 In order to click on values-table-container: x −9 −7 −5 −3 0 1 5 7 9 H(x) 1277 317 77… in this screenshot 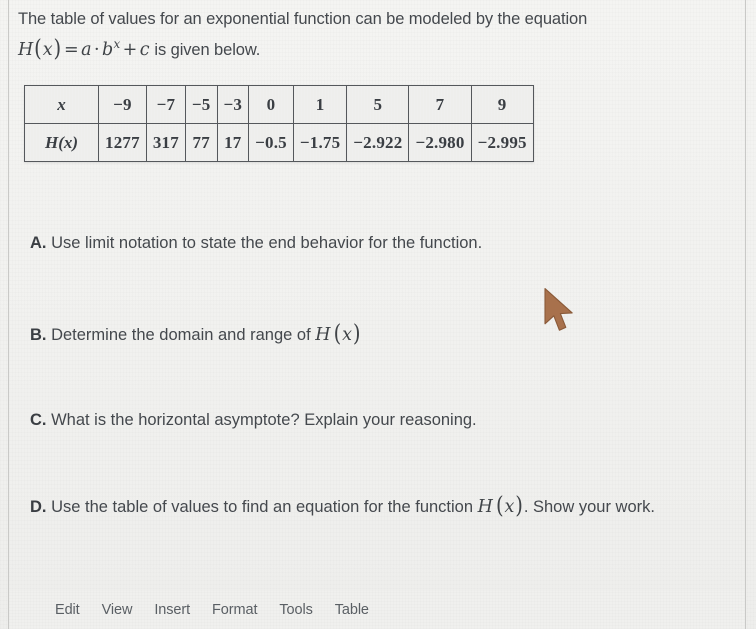, I will do `click(279, 123)`.